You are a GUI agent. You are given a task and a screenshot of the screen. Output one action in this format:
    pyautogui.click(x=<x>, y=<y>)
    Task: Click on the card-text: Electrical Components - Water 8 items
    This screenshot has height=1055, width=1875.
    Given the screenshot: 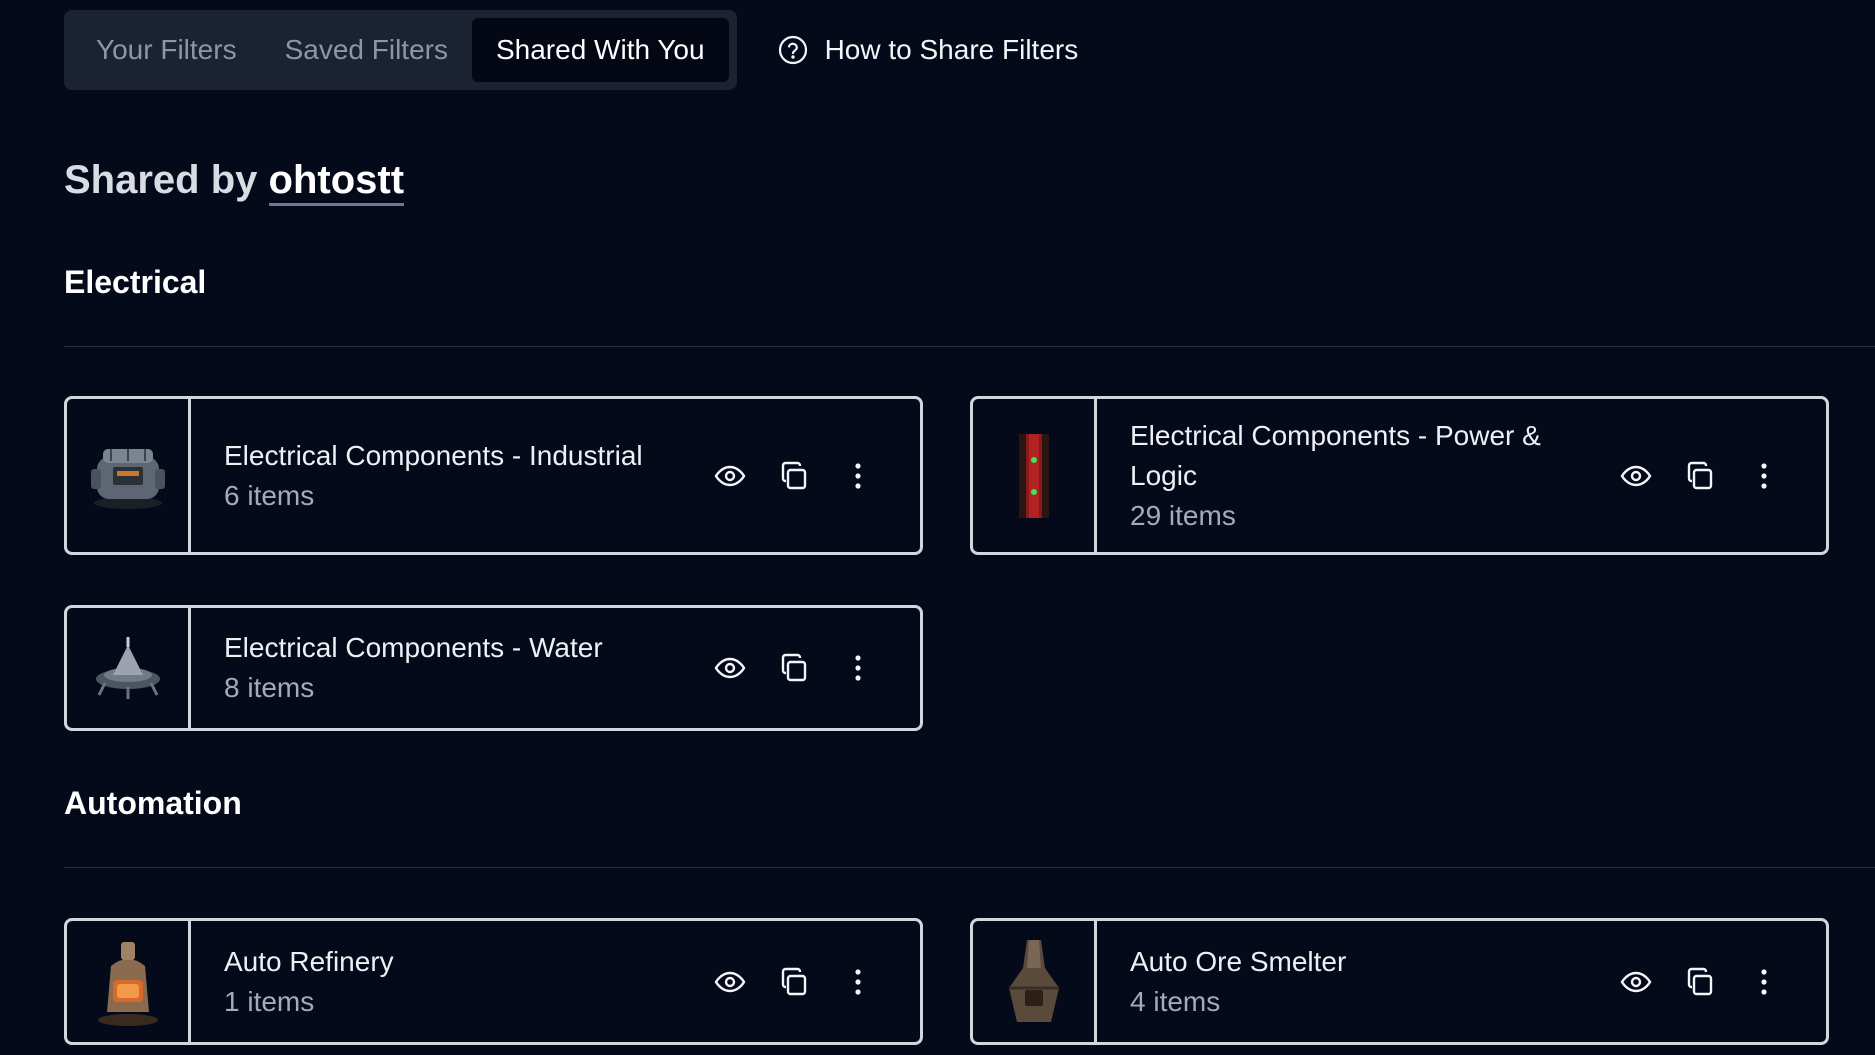 What is the action you would take?
    pyautogui.click(x=461, y=668)
    